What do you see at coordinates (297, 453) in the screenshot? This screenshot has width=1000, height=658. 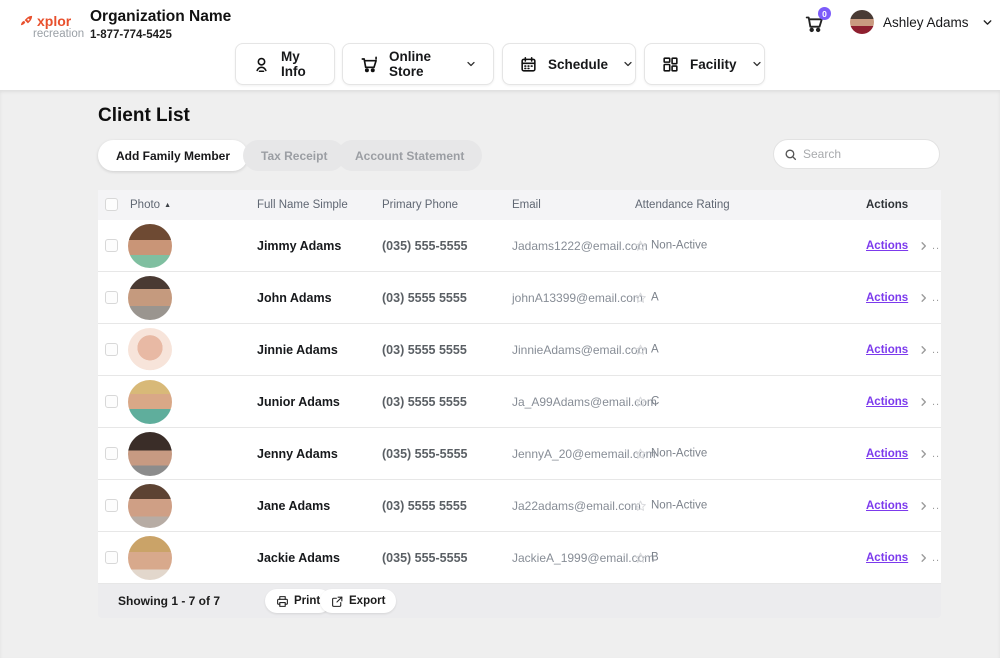 I see `client-name: Jenny Adams` at bounding box center [297, 453].